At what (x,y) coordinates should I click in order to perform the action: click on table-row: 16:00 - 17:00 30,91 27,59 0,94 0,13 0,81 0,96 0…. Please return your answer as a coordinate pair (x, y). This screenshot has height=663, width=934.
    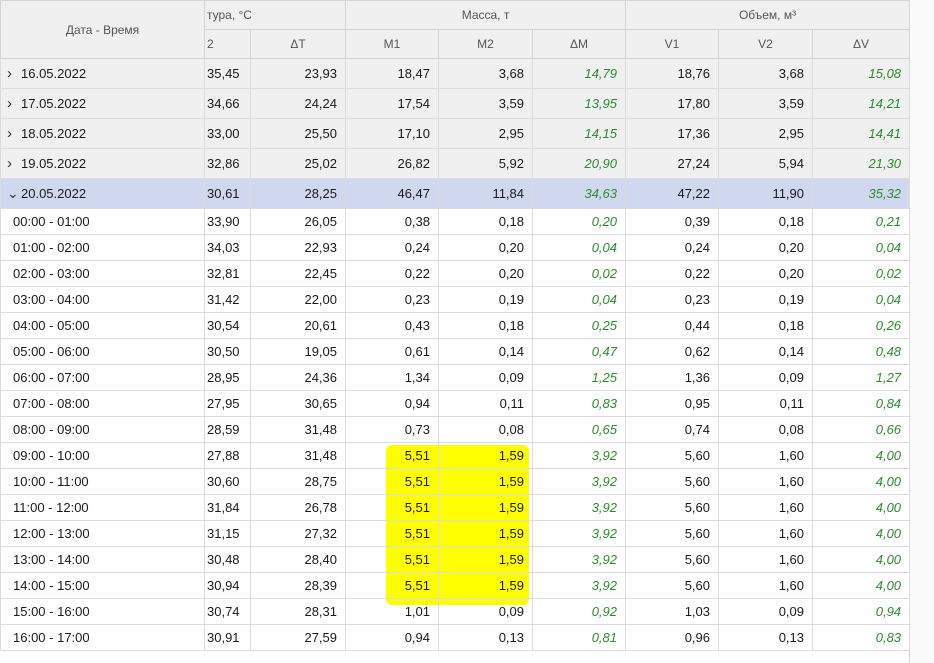
    Looking at the image, I should click on (455, 637).